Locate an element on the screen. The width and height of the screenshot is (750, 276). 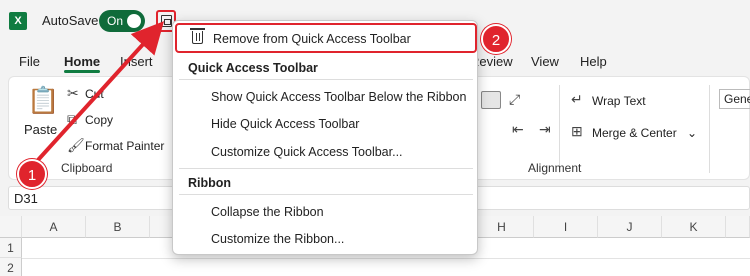
step-badge-2: 2 is located at coordinates (496, 39).